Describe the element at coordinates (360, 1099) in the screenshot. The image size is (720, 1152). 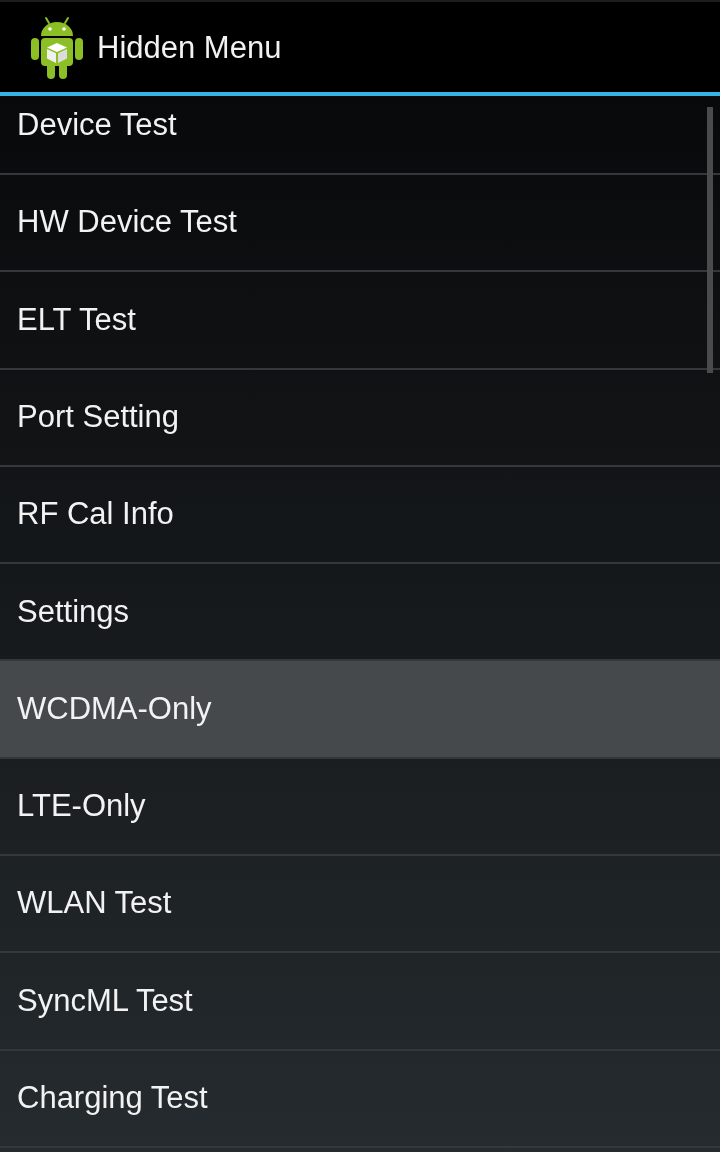
I see `menu-item: Charging Test` at that location.